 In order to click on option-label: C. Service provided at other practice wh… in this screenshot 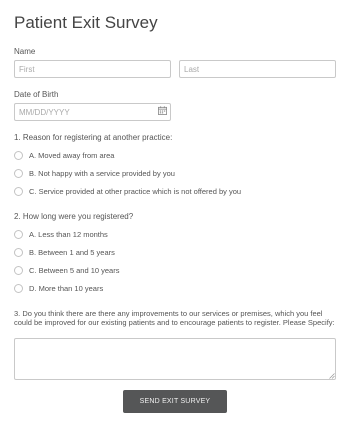, I will do `click(135, 191)`.